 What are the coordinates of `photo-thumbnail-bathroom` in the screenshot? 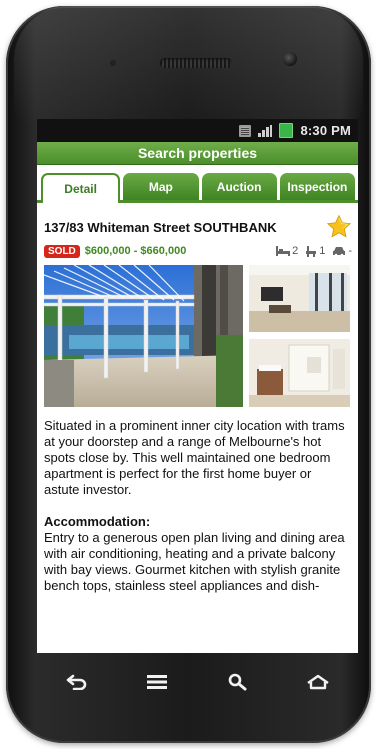 It's located at (299, 373).